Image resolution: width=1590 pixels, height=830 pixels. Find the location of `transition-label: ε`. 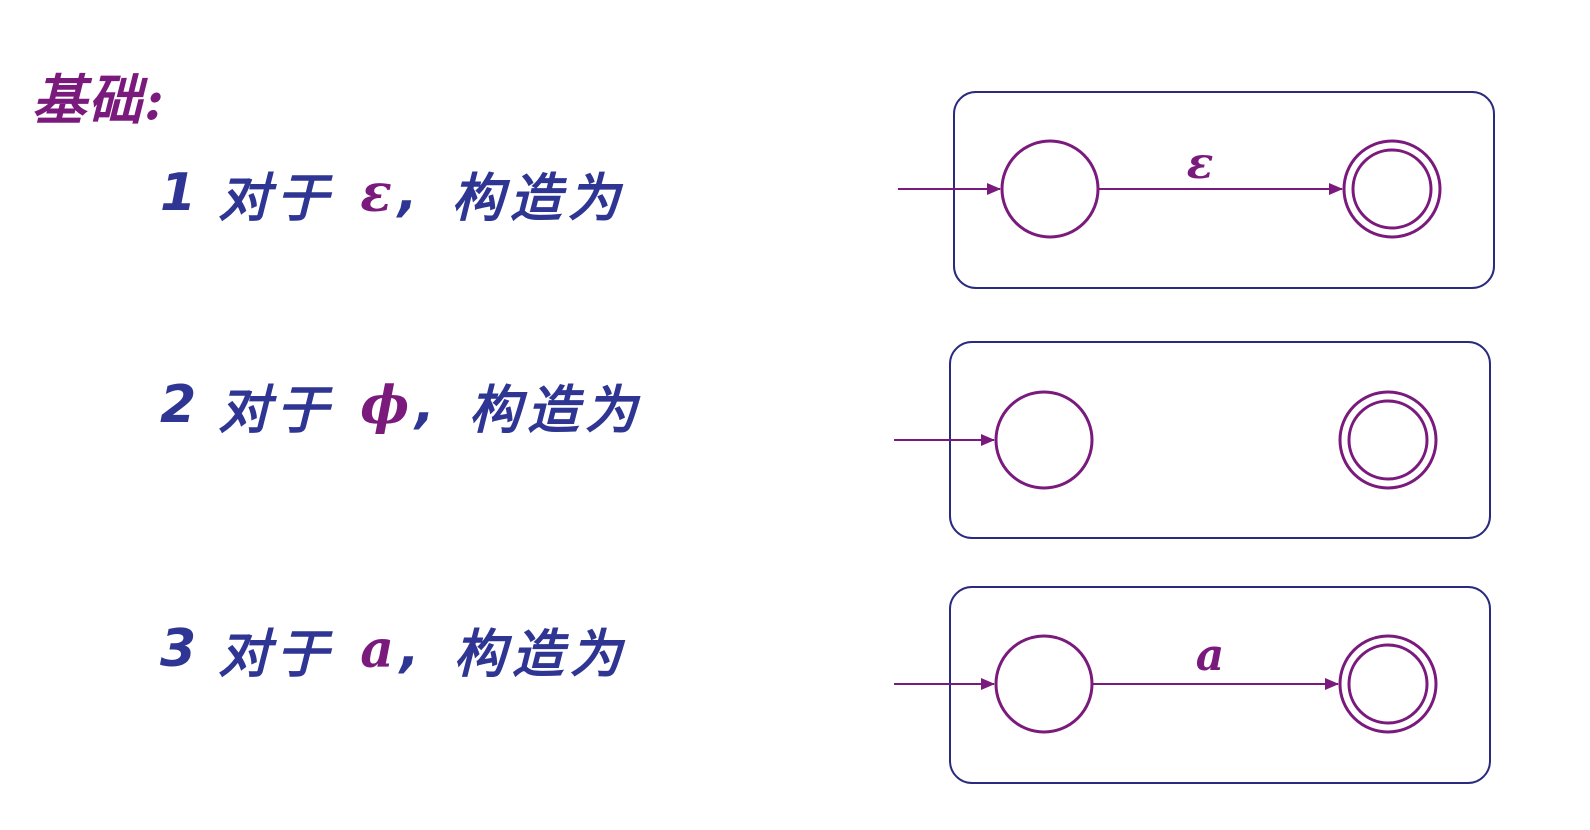

transition-label: ε is located at coordinates (1200, 163).